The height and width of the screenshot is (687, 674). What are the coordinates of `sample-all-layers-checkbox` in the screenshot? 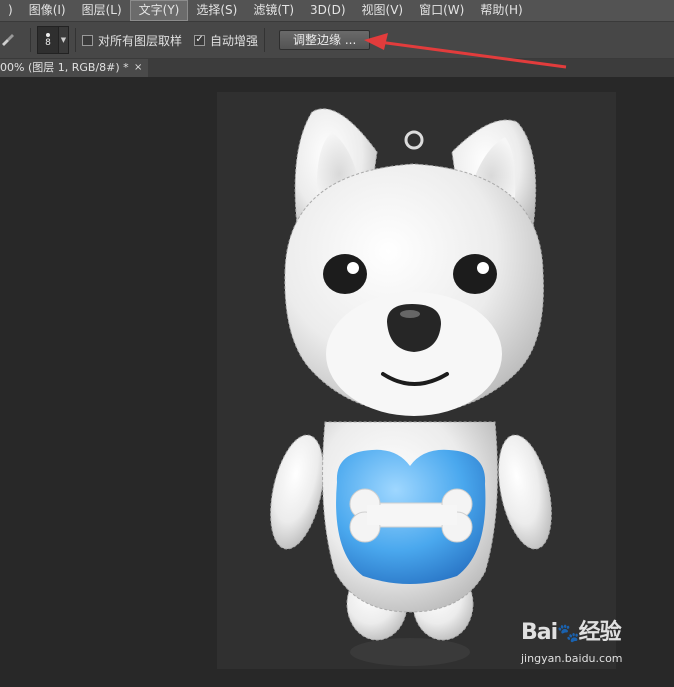 It's located at (87, 40).